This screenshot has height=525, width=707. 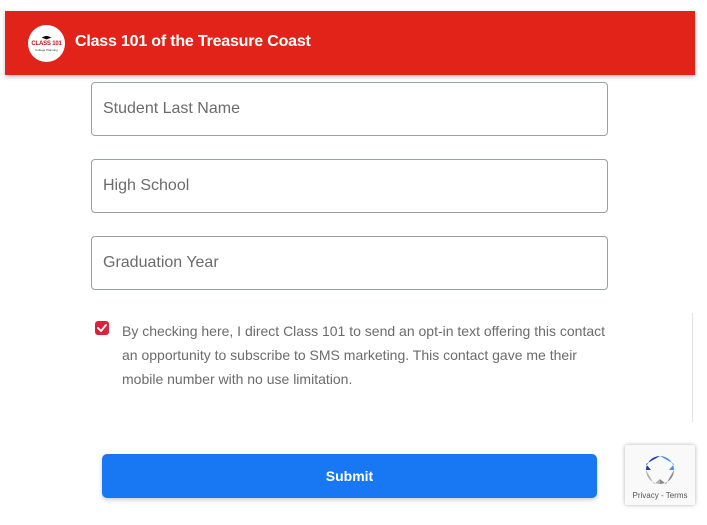 I want to click on high-school-input, so click(x=349, y=186).